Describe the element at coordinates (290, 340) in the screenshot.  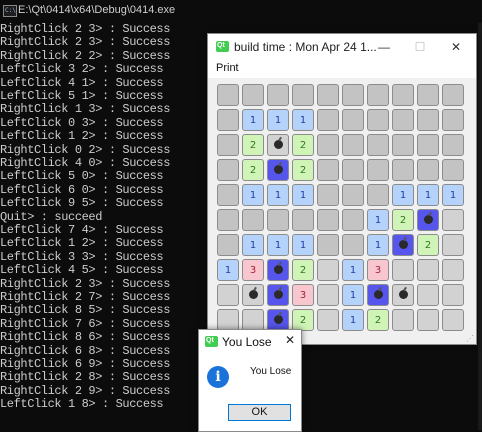
I see `dialog-close-button: ✕` at that location.